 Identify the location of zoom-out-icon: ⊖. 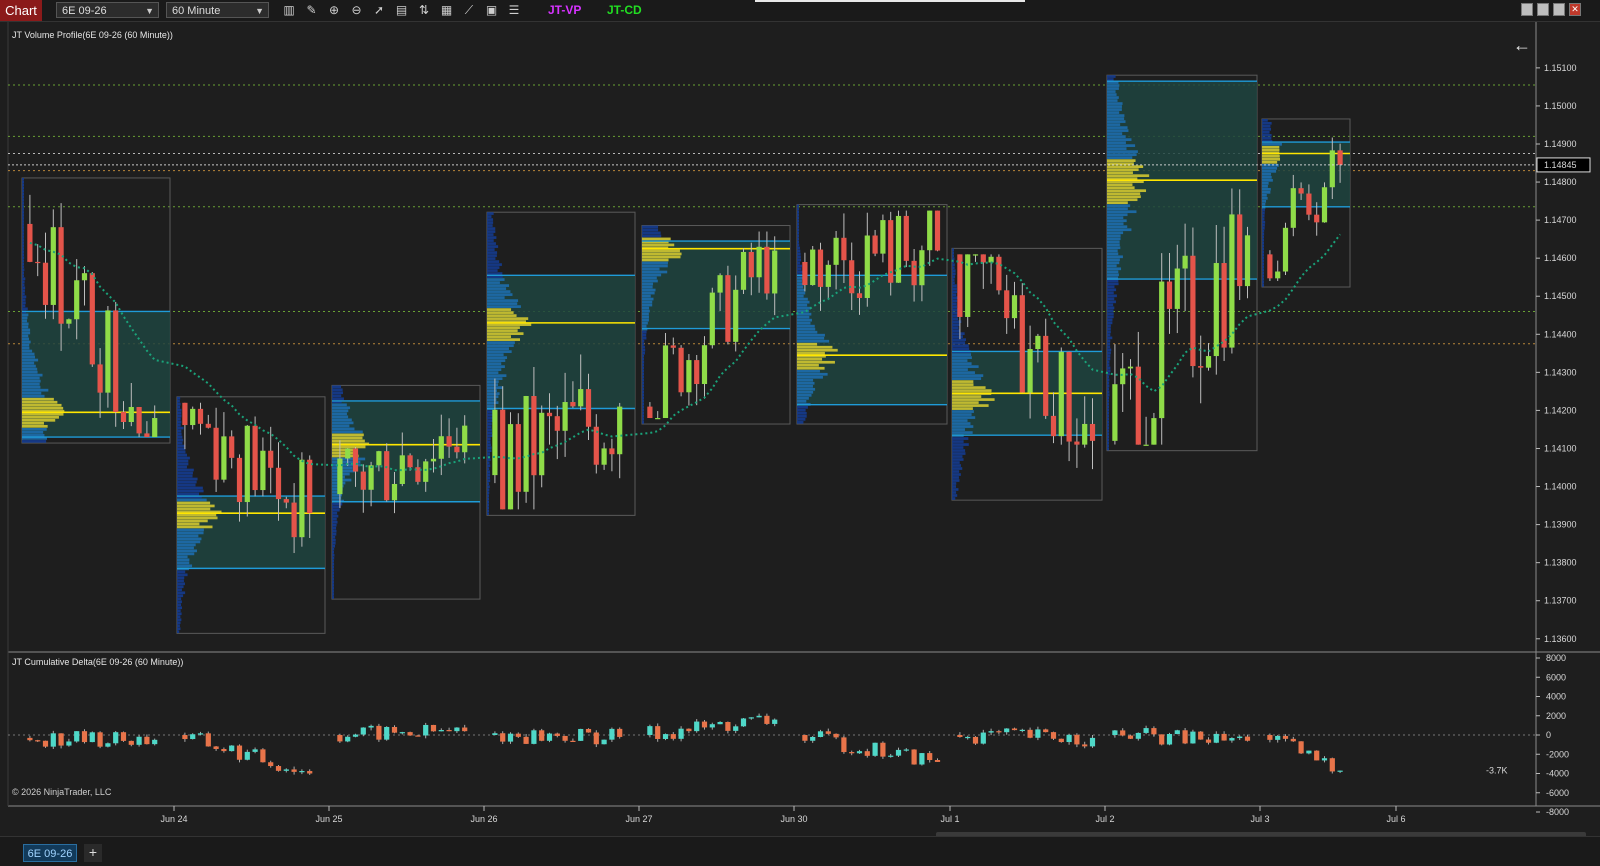
(357, 10).